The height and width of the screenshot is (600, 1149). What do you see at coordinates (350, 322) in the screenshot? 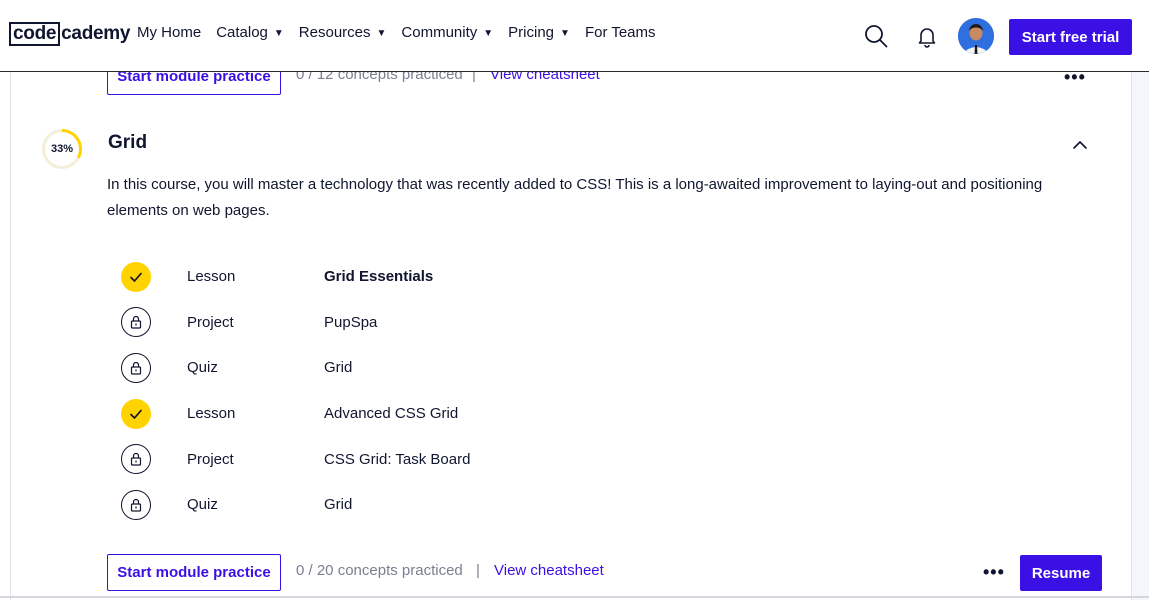
I see `content-item-name: PupSpa` at bounding box center [350, 322].